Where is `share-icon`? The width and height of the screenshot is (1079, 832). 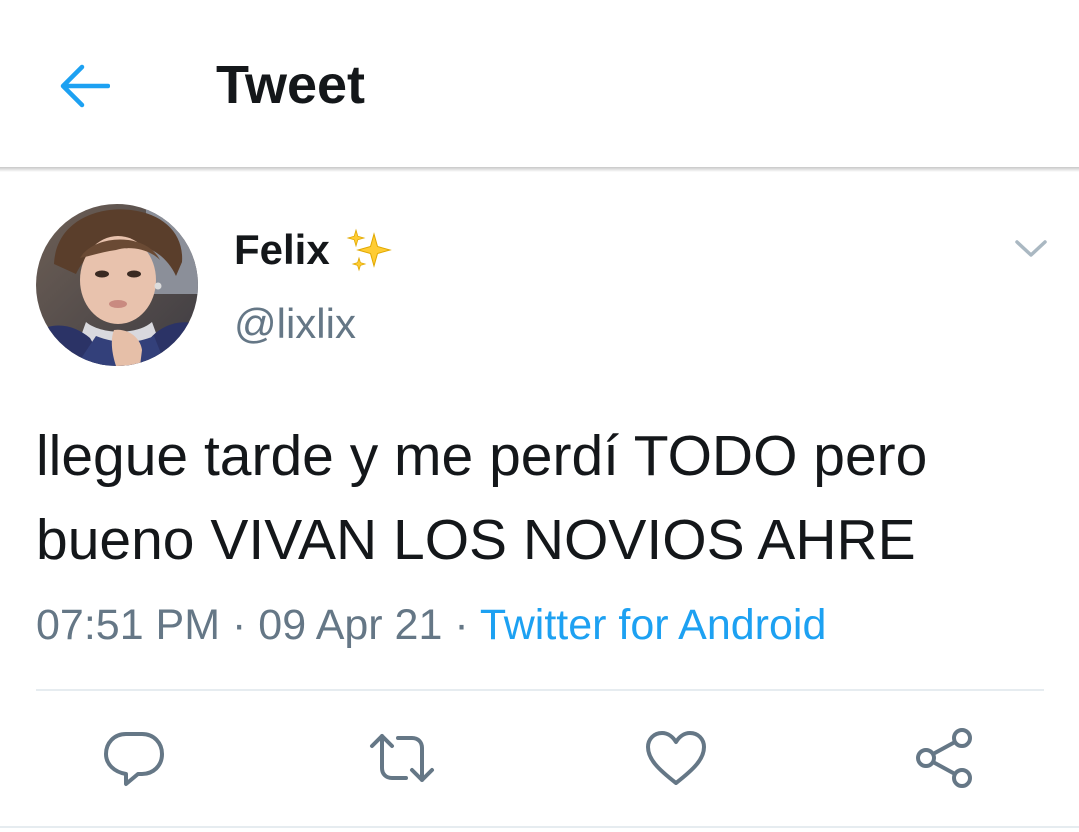
share-icon is located at coordinates (944, 758).